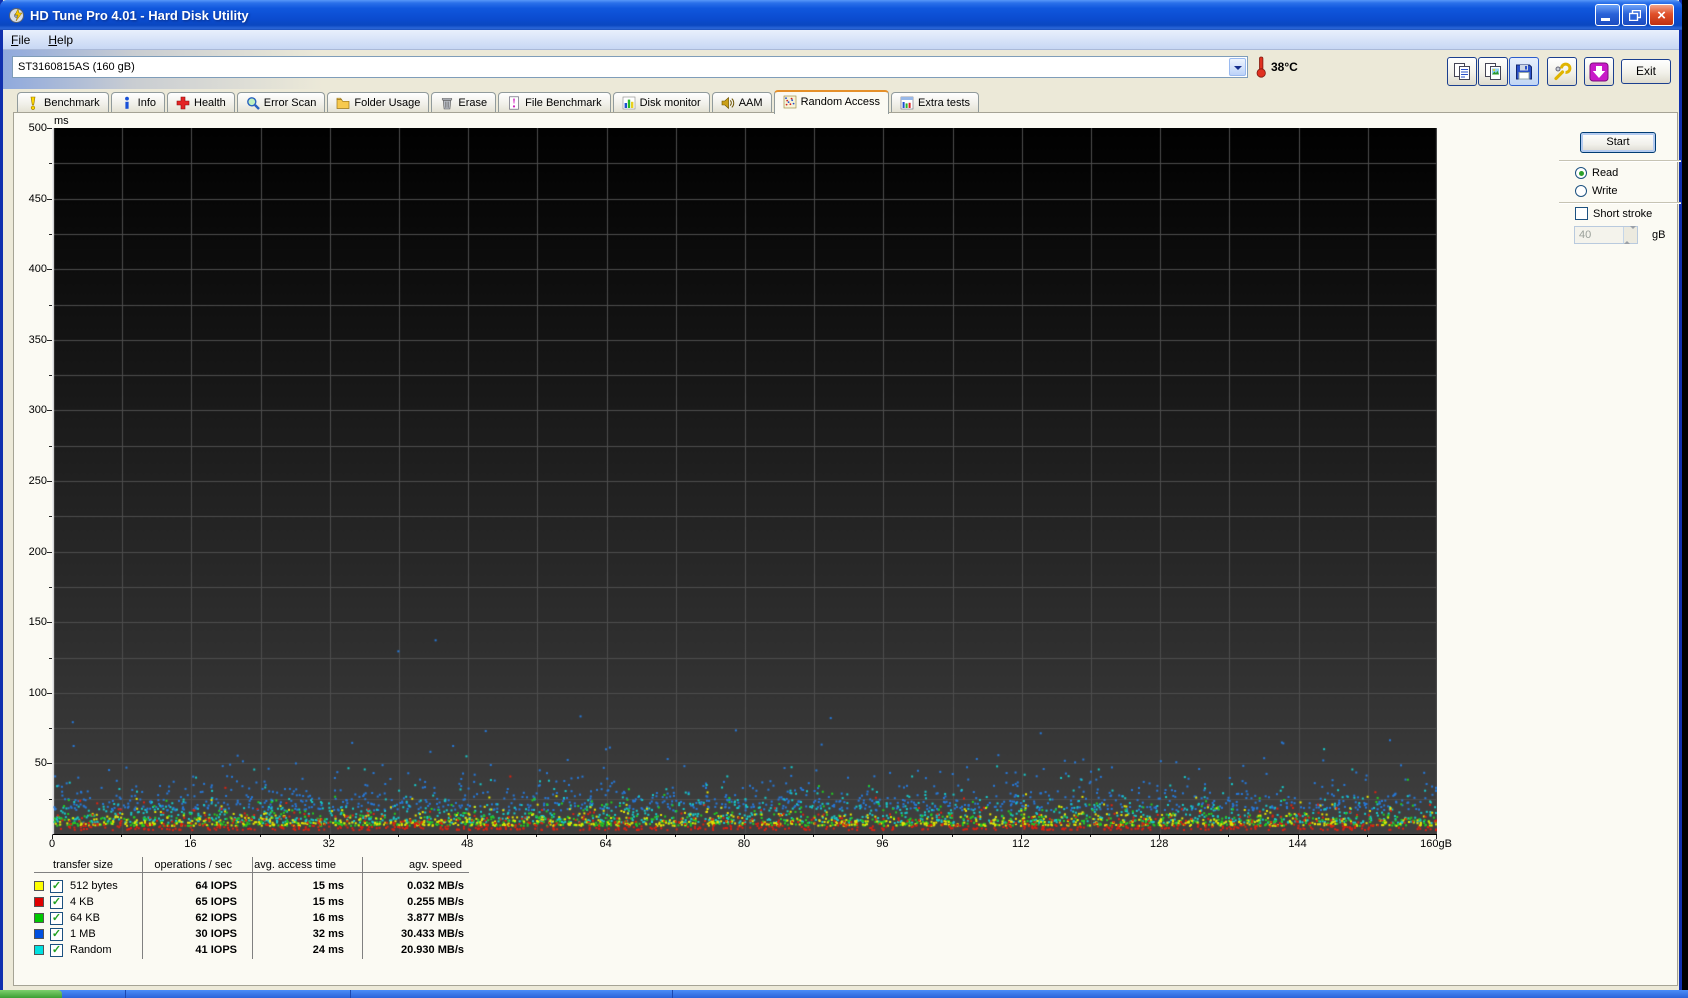 This screenshot has width=1688, height=998. What do you see at coordinates (20, 40) in the screenshot?
I see `menu-file: File` at bounding box center [20, 40].